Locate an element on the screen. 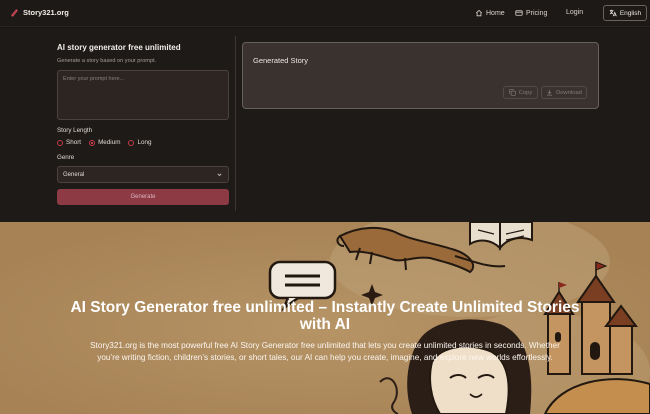 This screenshot has height=414, width=650. copy-button: Copy is located at coordinates (520, 92).